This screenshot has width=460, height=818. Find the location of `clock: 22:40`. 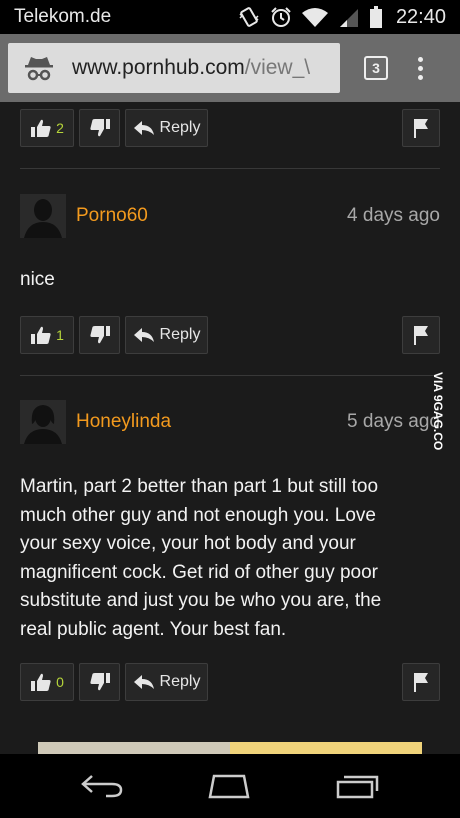

clock: 22:40 is located at coordinates (420, 16).